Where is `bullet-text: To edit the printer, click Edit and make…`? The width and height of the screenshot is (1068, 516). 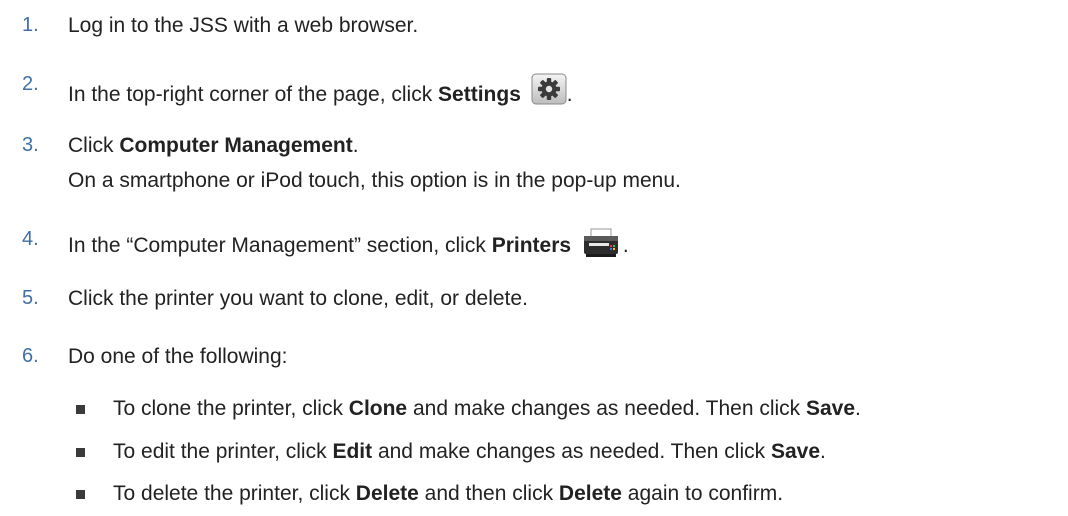
bullet-text: To edit the printer, click Edit and make… is located at coordinates (469, 452).